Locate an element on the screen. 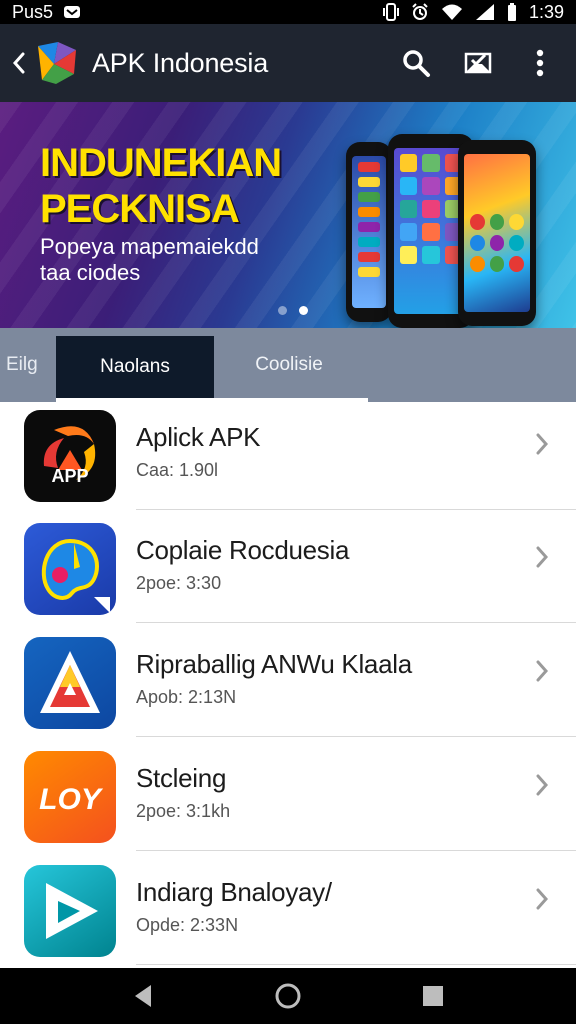  app-name: Indiarg Bnaloyay/ is located at coordinates (234, 892).